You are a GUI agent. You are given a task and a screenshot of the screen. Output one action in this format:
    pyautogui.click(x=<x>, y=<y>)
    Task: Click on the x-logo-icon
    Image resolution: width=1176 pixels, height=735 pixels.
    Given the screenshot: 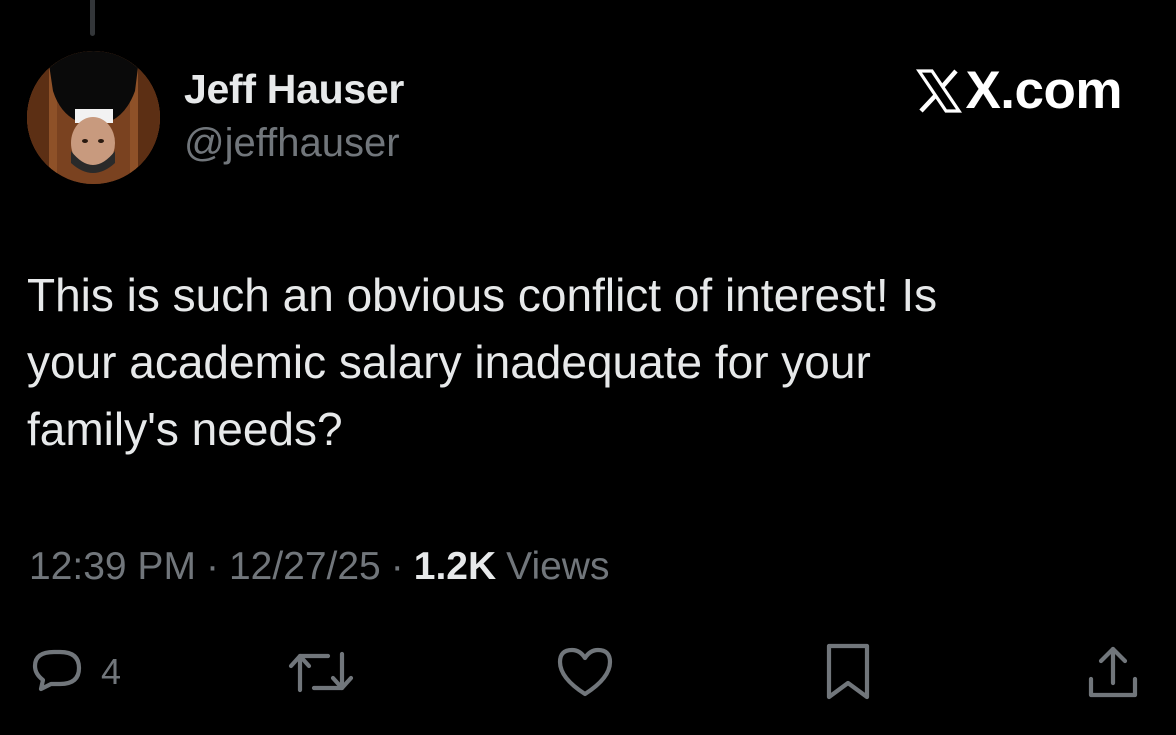 What is the action you would take?
    pyautogui.click(x=939, y=91)
    